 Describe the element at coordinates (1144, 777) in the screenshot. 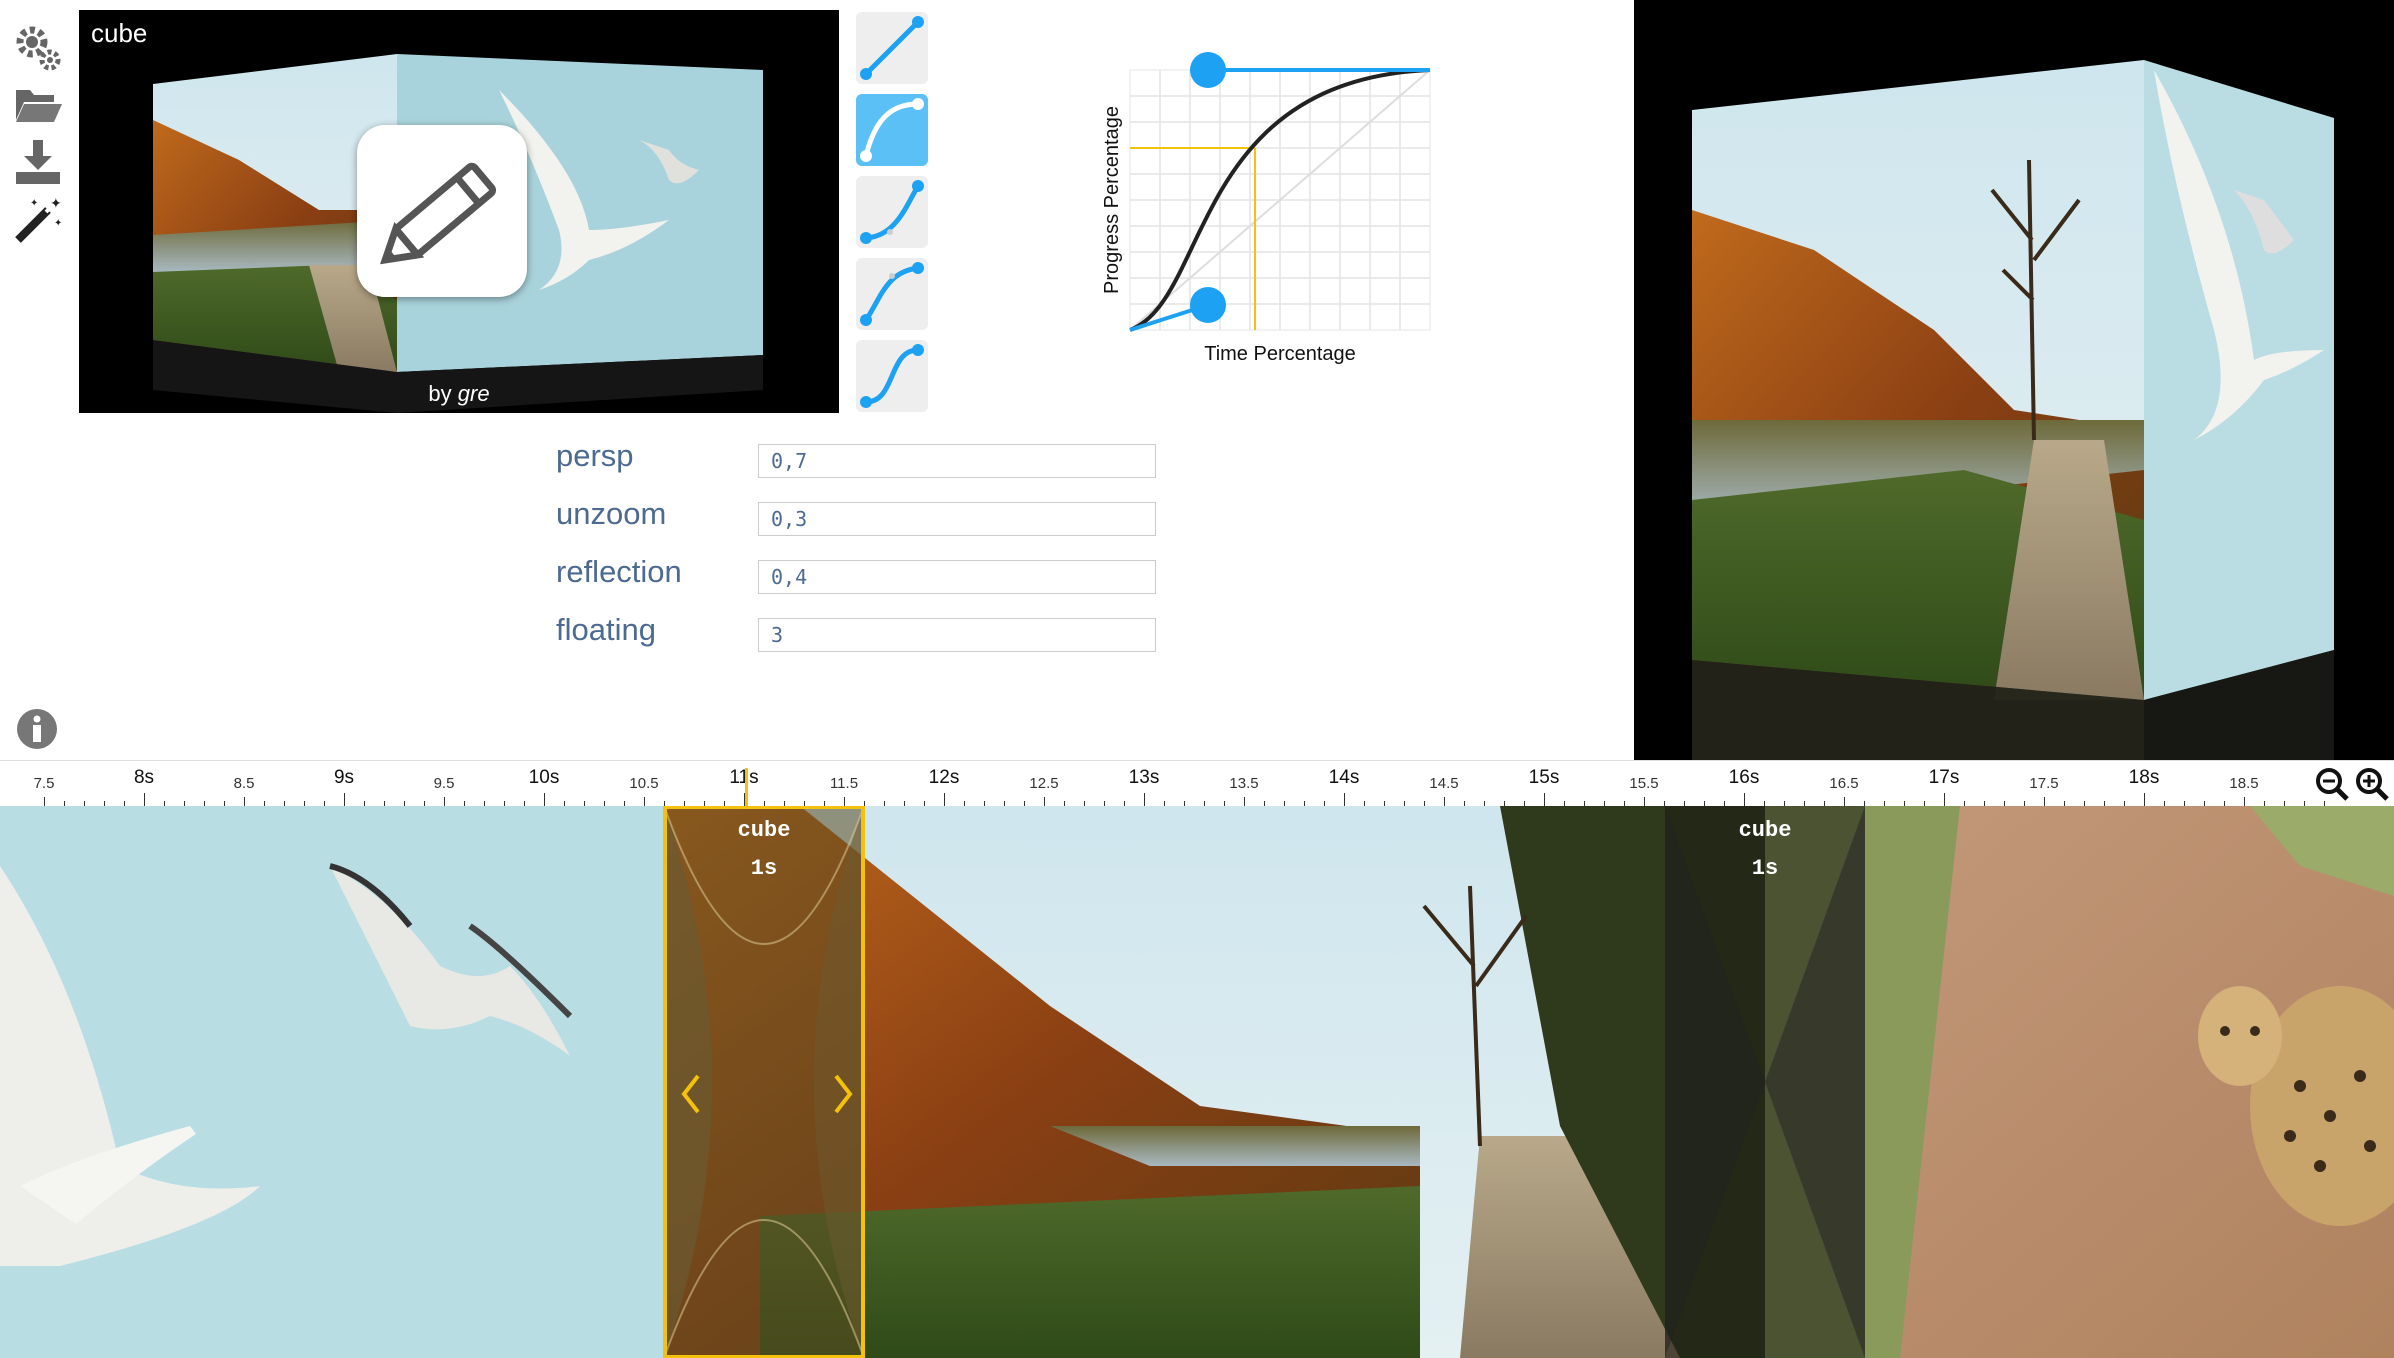

I see `tick-label: 13s` at that location.